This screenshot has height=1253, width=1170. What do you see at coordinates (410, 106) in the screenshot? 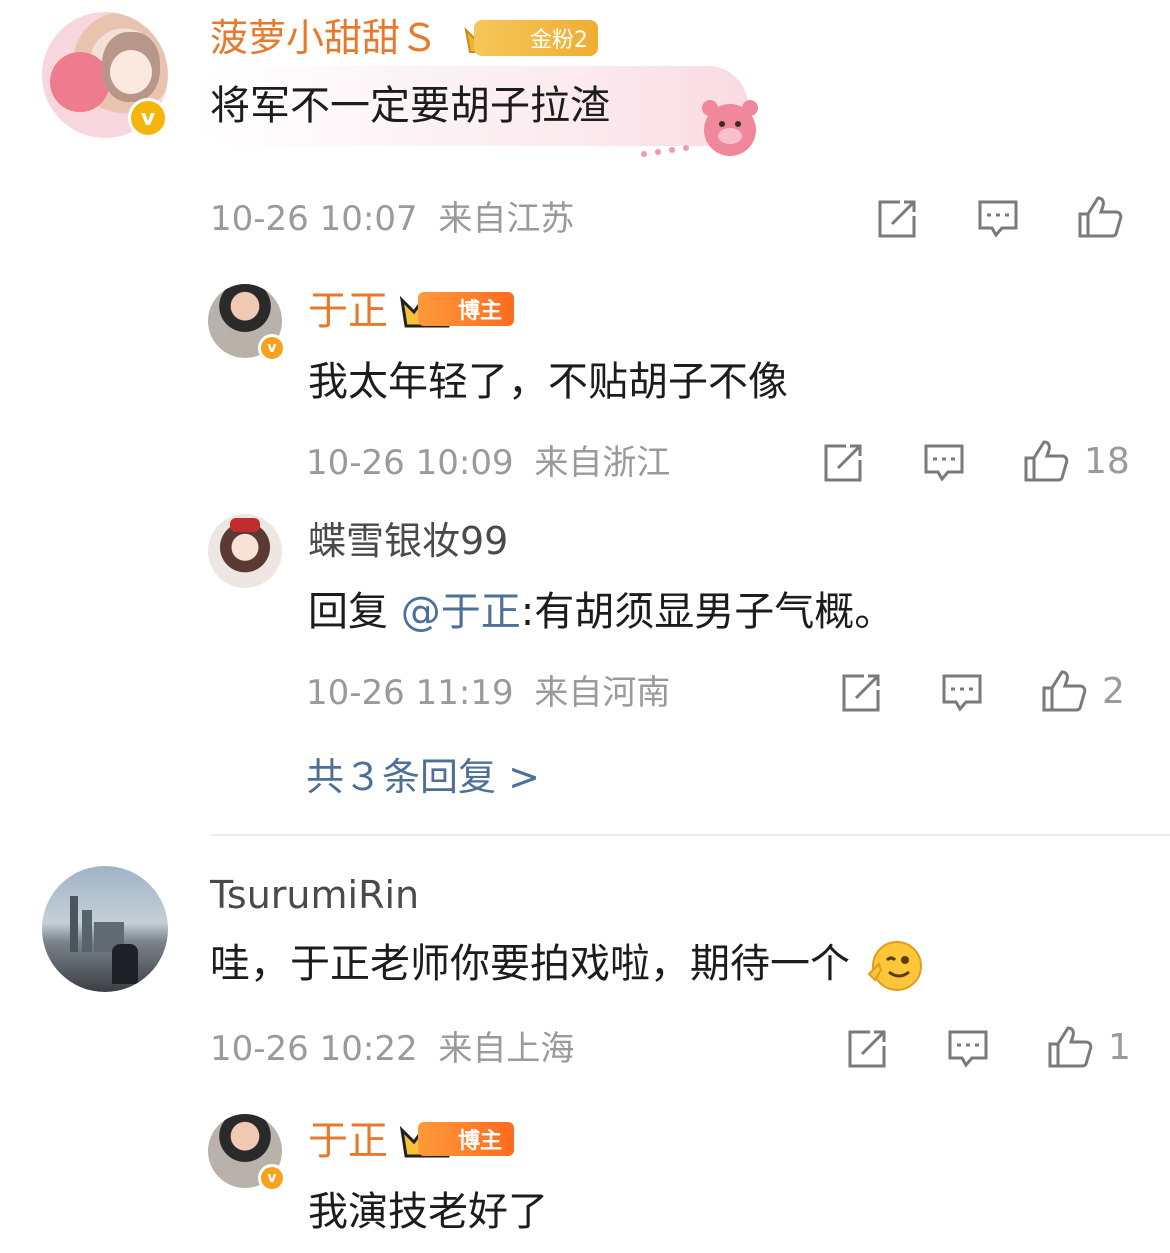
I see `comment-text: 将军不一定要胡子拉渣` at bounding box center [410, 106].